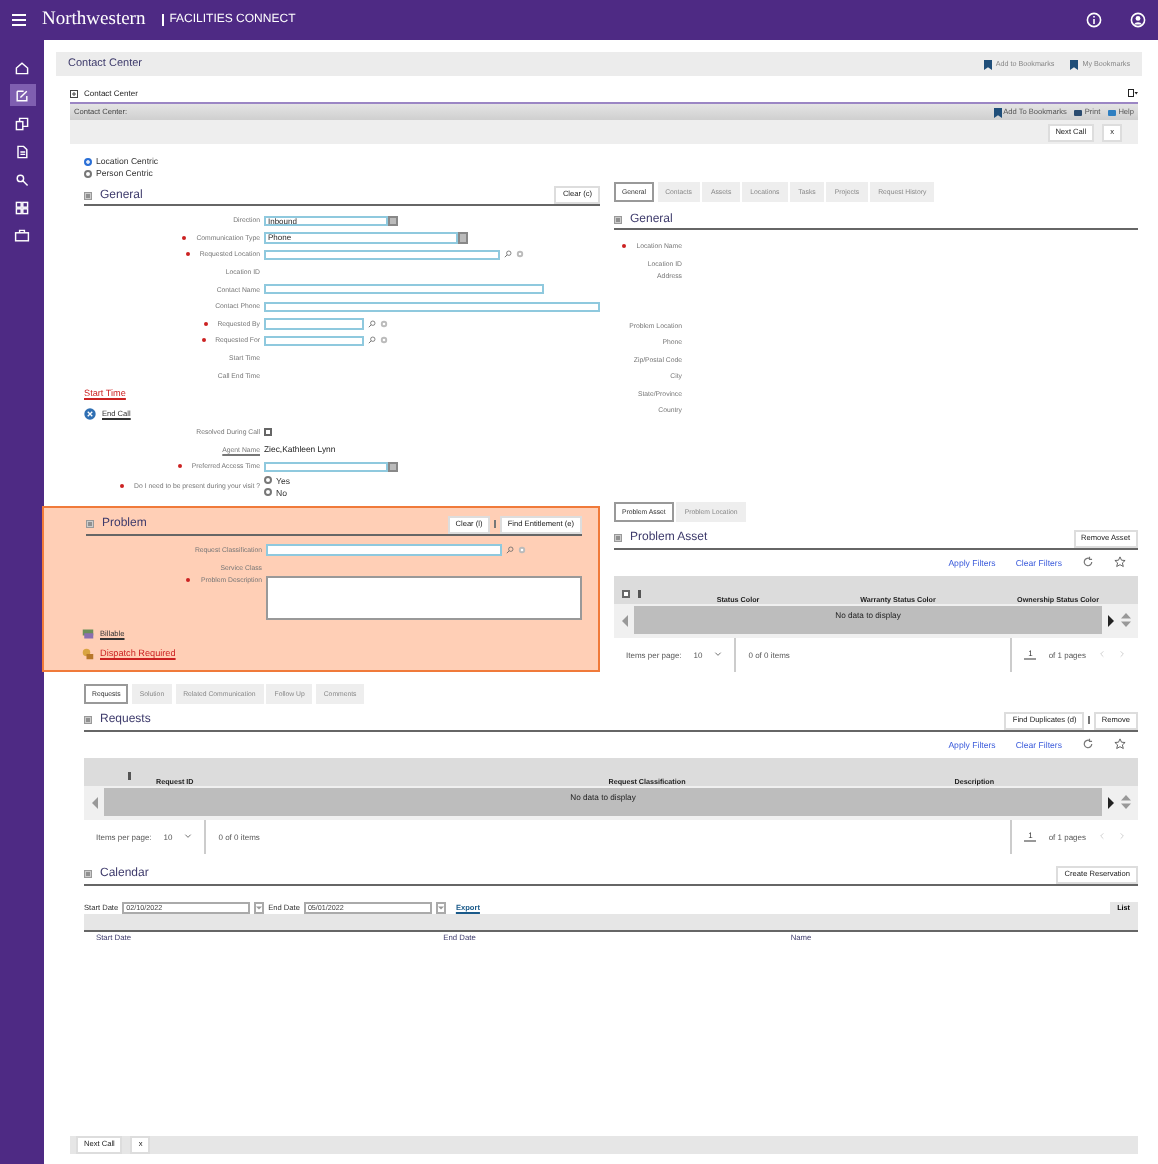 This screenshot has height=1164, width=1158. Describe the element at coordinates (1078, 112) in the screenshot. I see `printer-icon` at that location.